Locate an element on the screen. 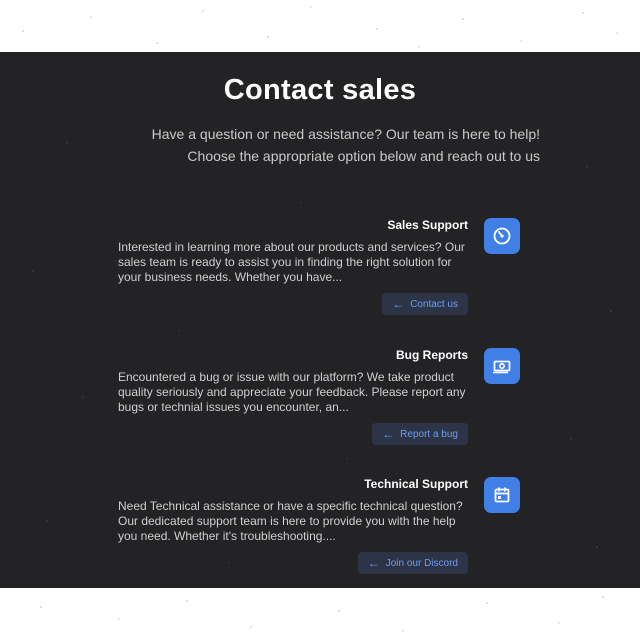 The image size is (640, 640). join-discord-button: ← Join our Discord is located at coordinates (412, 563).